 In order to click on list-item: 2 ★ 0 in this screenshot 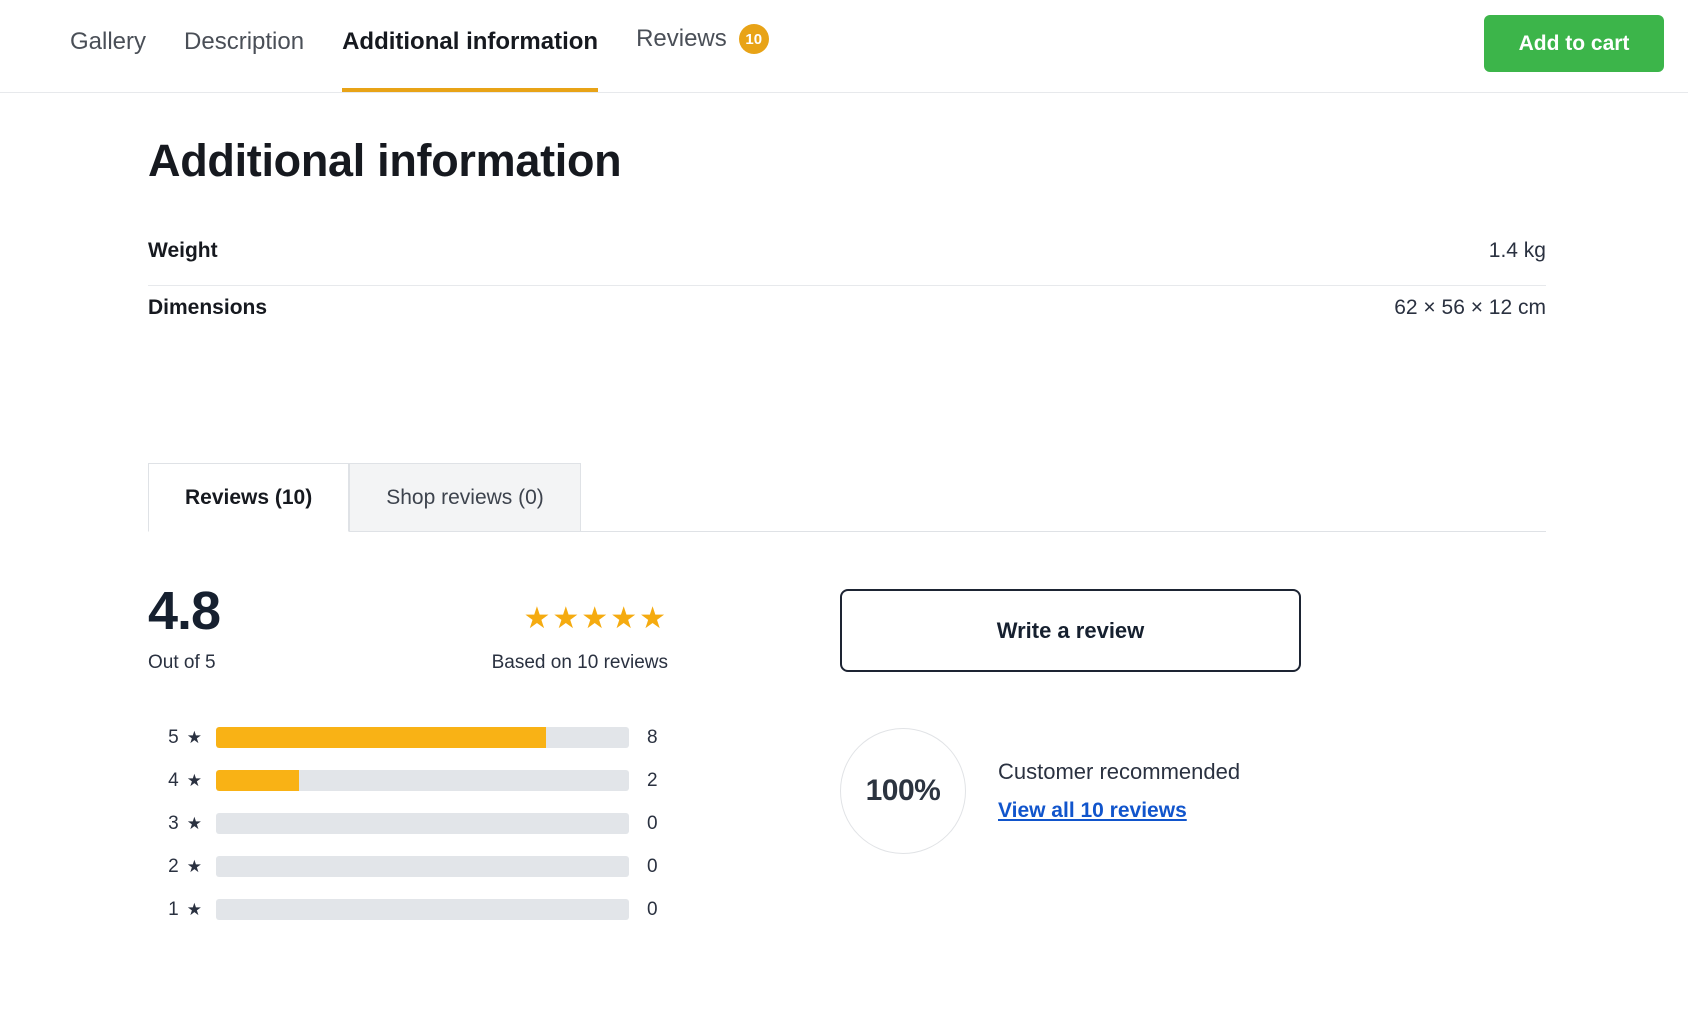, I will do `click(448, 866)`.